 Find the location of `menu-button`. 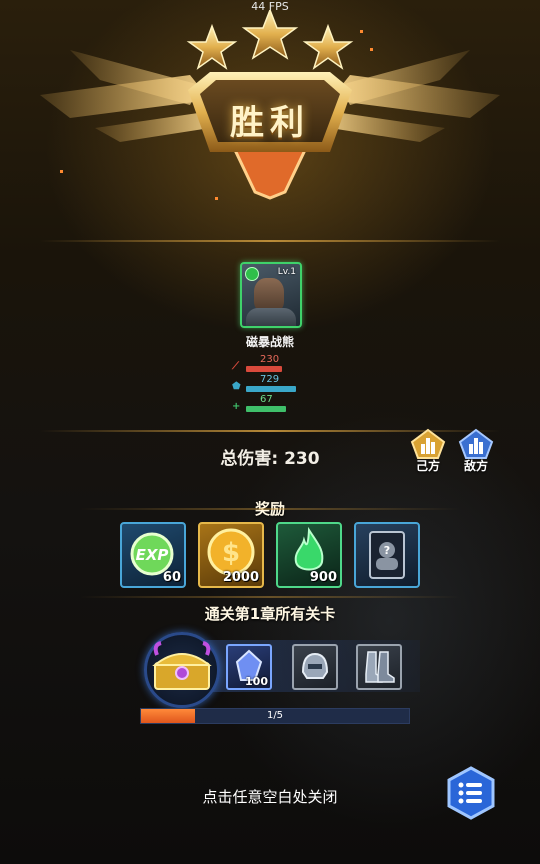

menu-button is located at coordinates (471, 793).